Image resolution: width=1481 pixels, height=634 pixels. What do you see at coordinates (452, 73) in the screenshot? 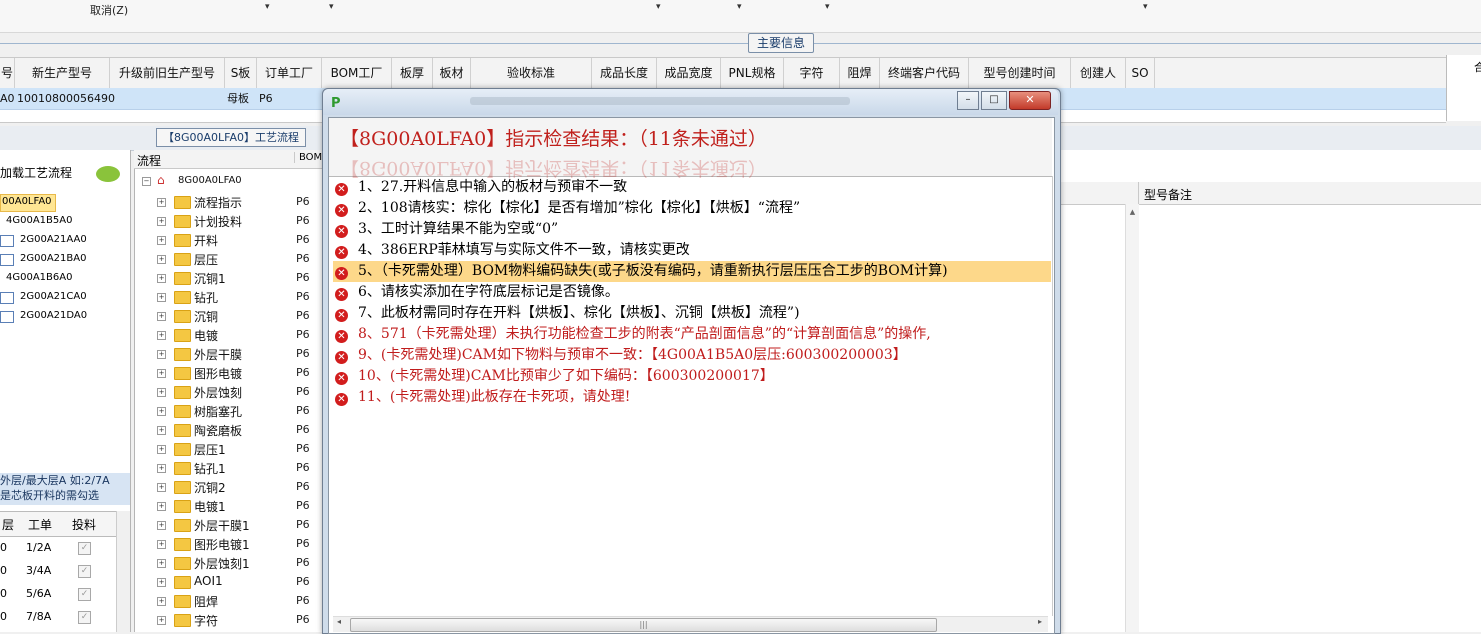
I see `column-header: 板材` at bounding box center [452, 73].